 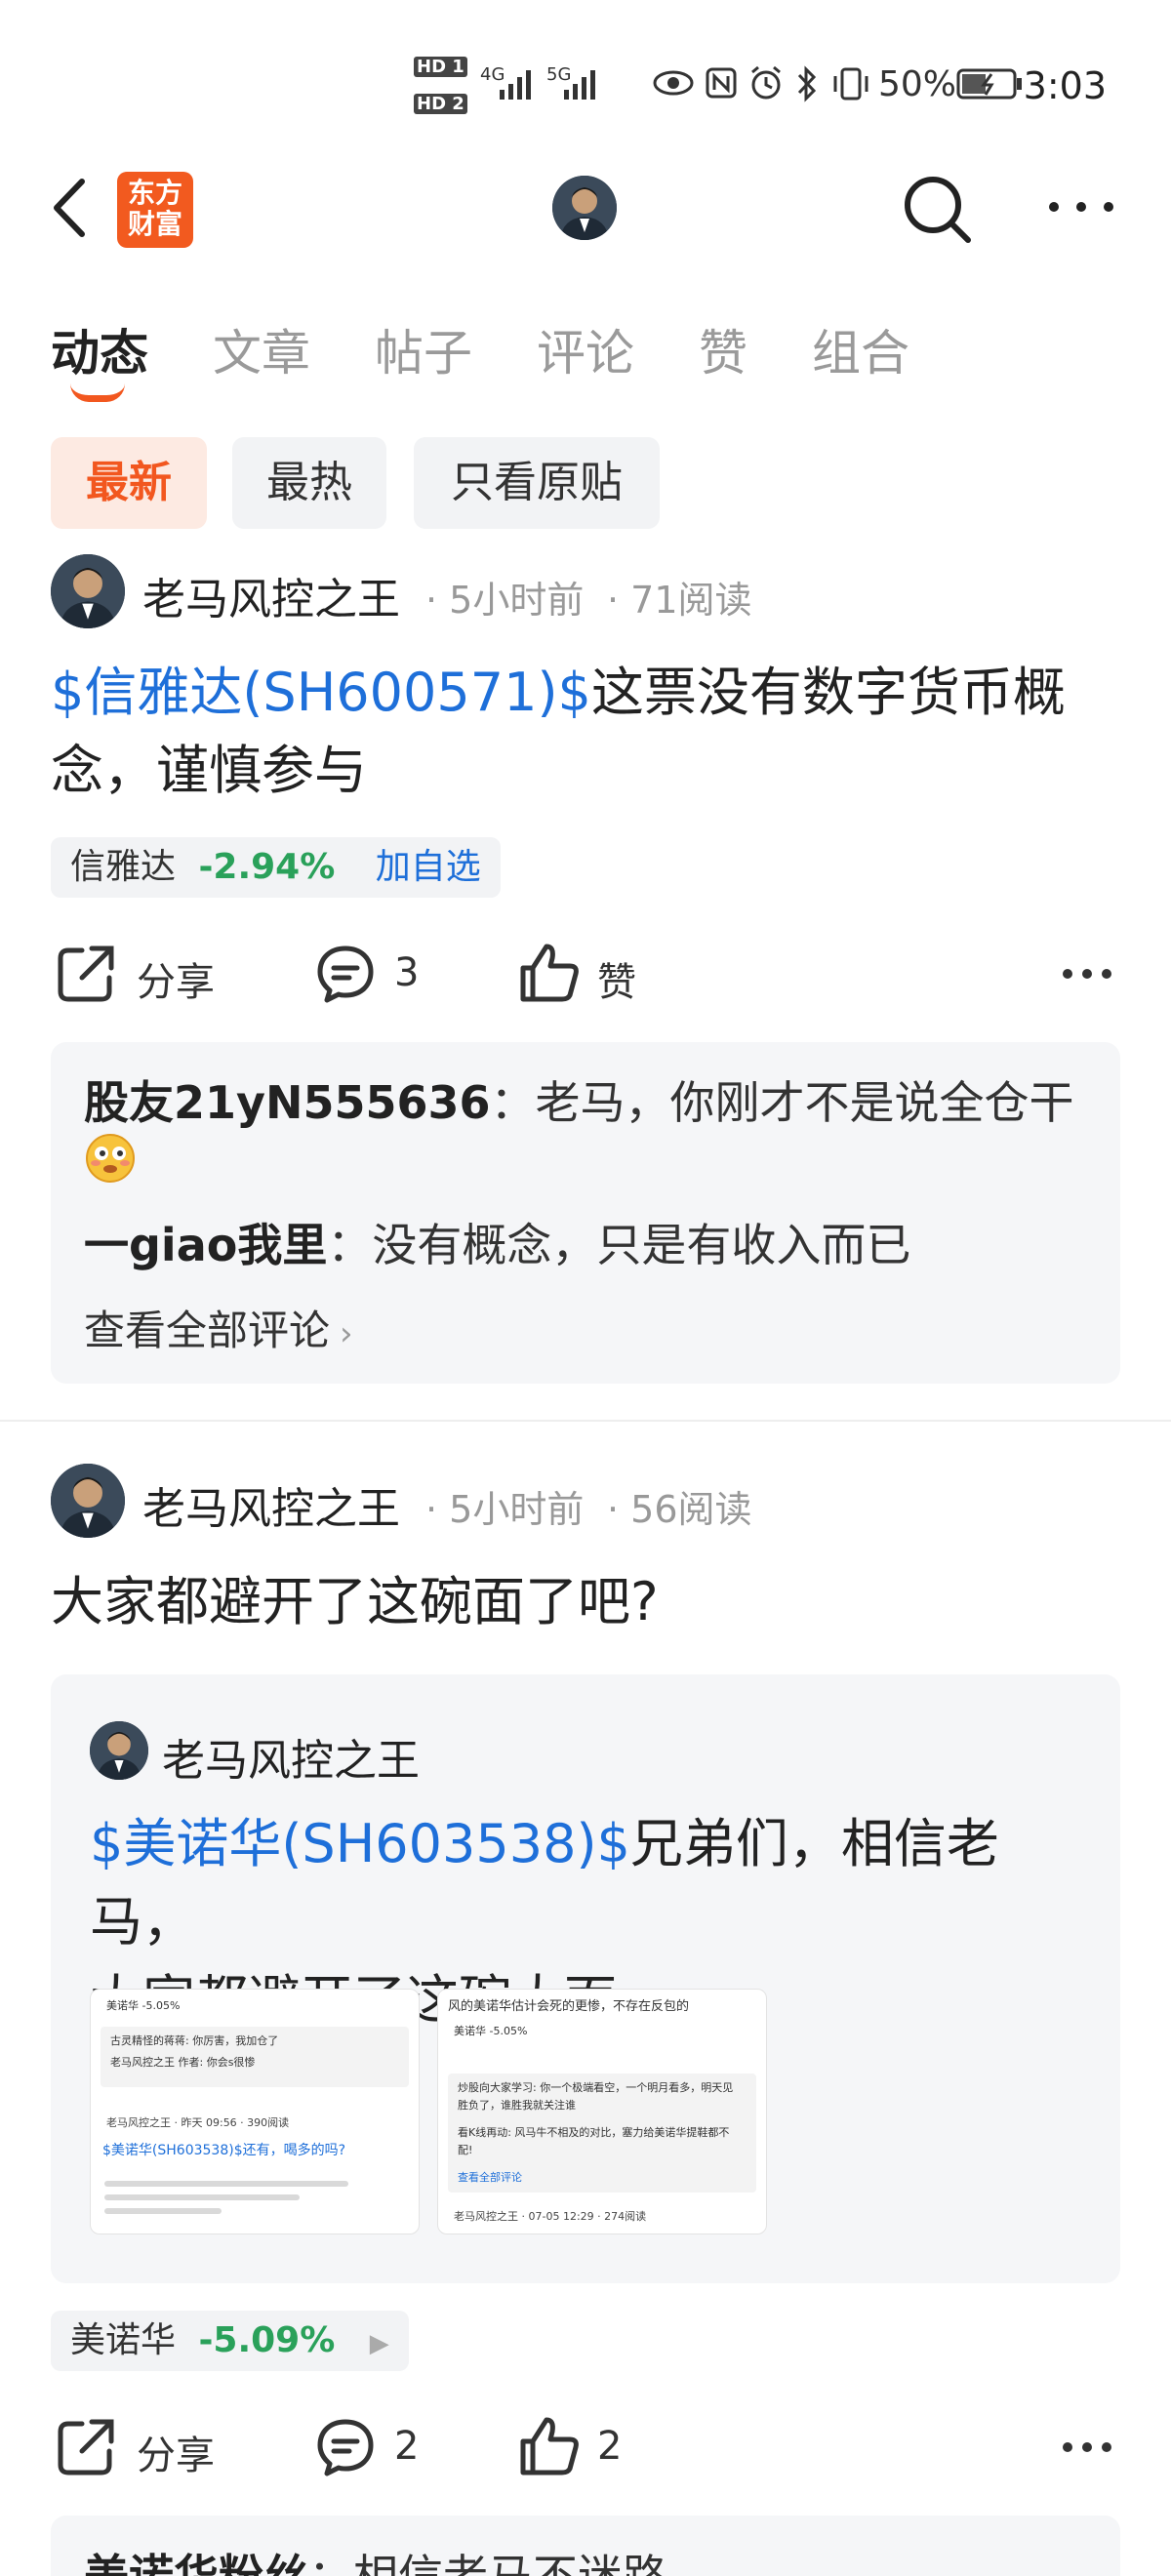 What do you see at coordinates (989, 84) in the screenshot?
I see `battery-icon` at bounding box center [989, 84].